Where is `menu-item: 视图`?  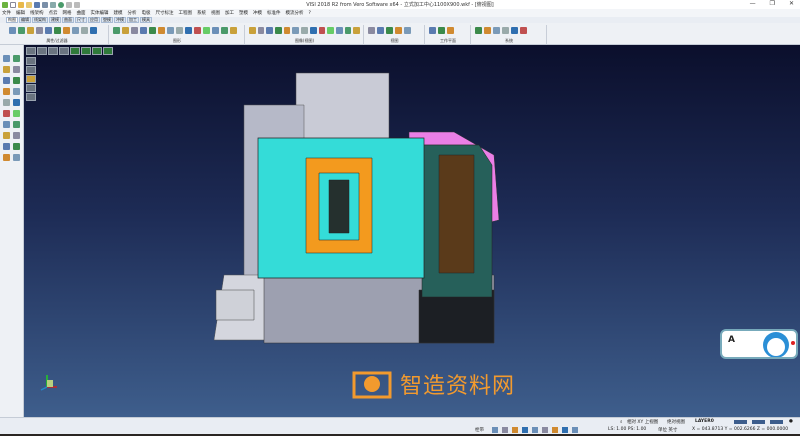
menu-item: 视图 is located at coordinates (215, 13).